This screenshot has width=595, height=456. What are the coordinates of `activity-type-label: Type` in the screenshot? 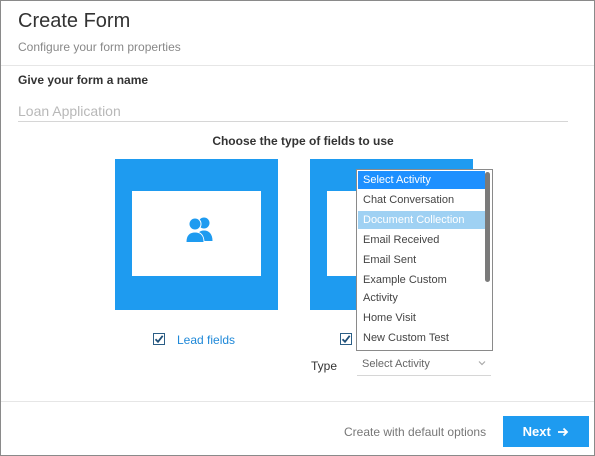 It's located at (324, 366).